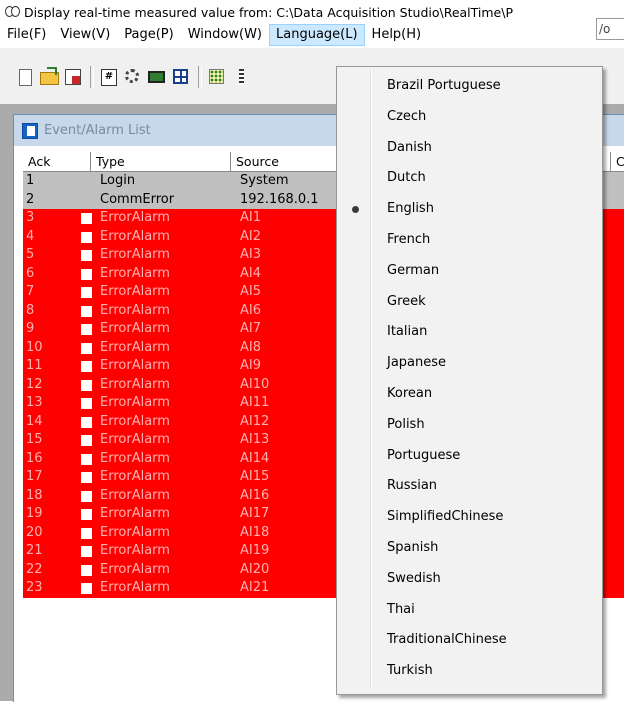  Describe the element at coordinates (85, 35) in the screenshot. I see `menu-view: View(V)` at that location.